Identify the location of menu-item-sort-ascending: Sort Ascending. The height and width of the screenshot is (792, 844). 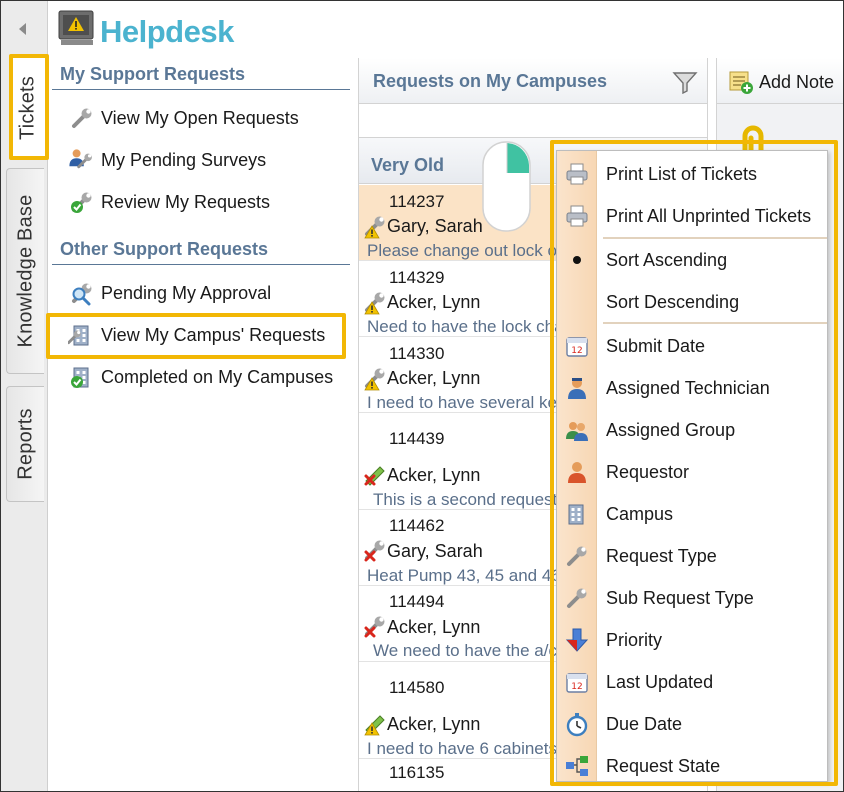
(692, 260).